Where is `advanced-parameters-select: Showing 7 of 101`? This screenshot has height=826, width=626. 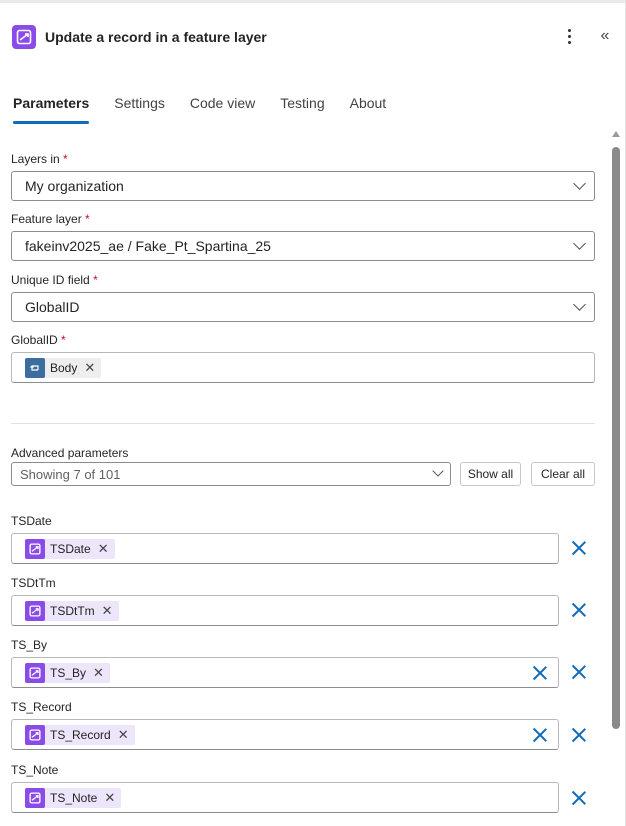 advanced-parameters-select: Showing 7 of 101 is located at coordinates (231, 474).